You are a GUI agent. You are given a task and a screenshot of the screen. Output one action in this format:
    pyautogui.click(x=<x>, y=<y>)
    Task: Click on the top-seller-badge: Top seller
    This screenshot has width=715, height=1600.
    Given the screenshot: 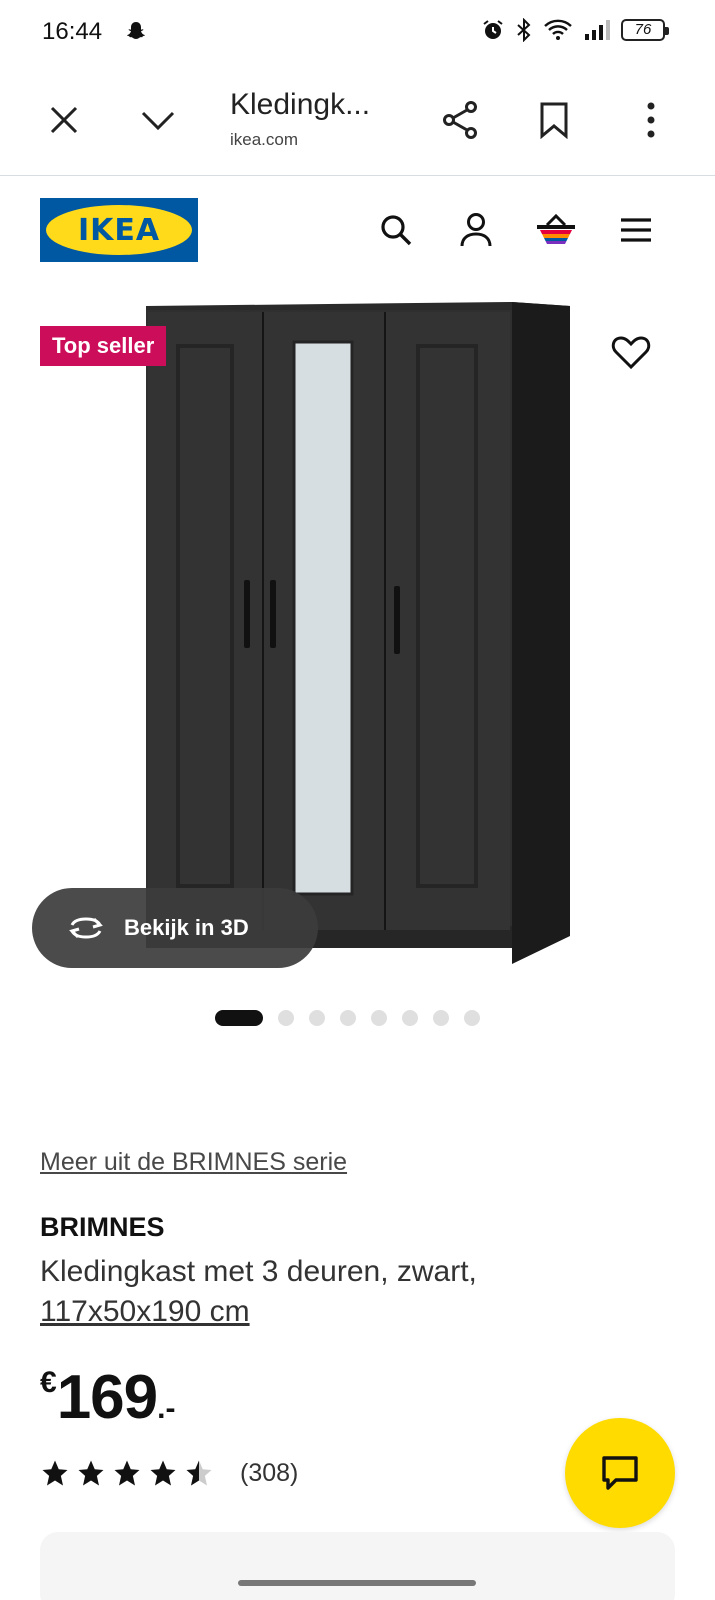 What is the action you would take?
    pyautogui.click(x=103, y=346)
    